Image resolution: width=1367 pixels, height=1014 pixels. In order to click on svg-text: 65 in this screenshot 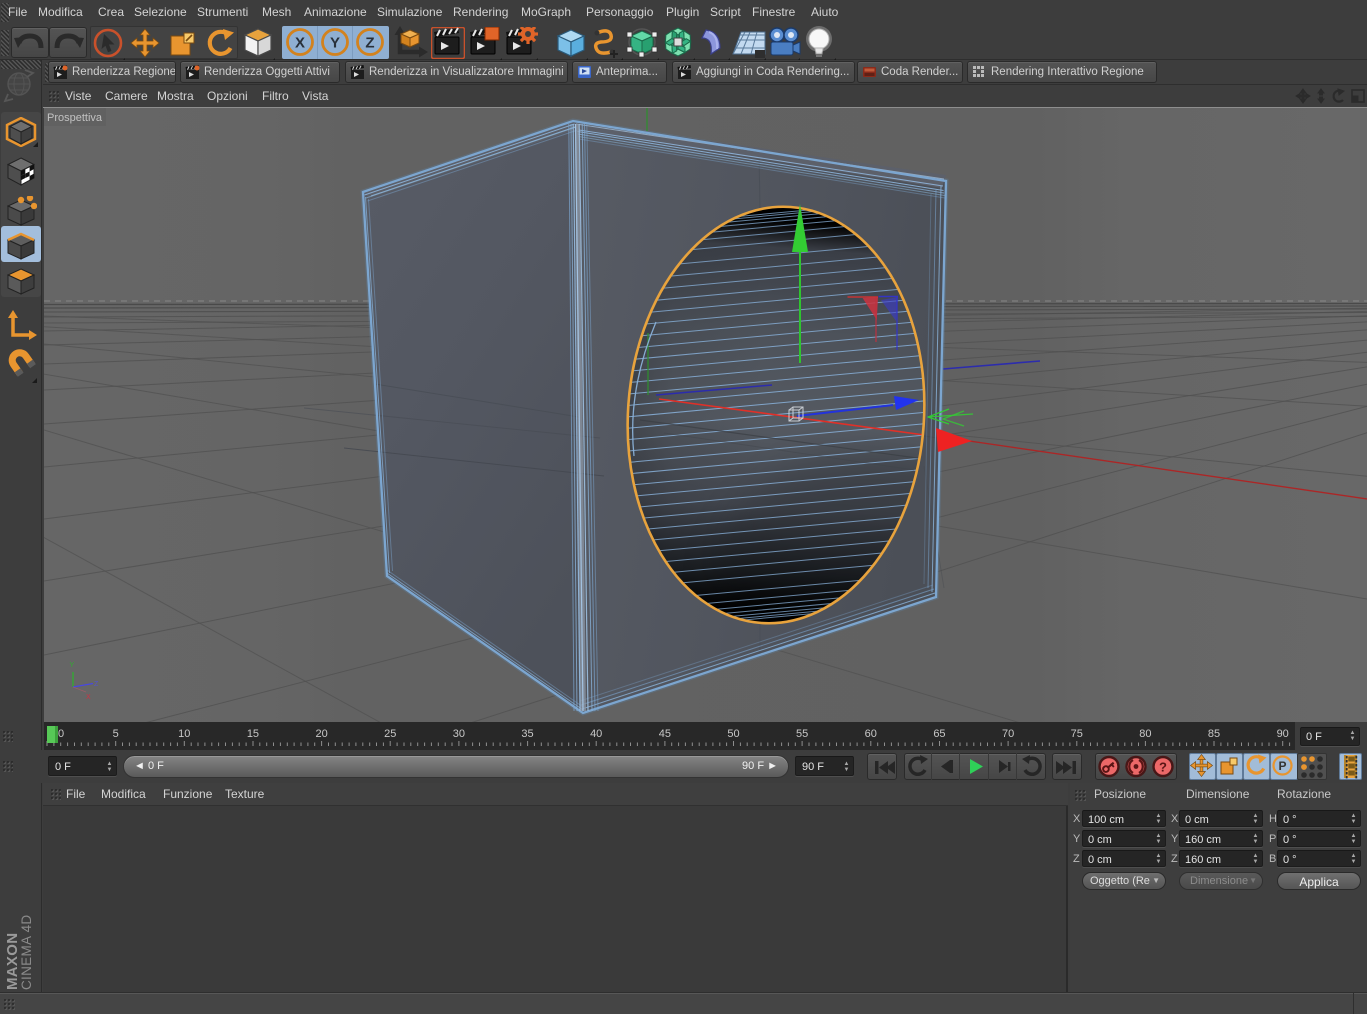, I will do `click(939, 734)`.